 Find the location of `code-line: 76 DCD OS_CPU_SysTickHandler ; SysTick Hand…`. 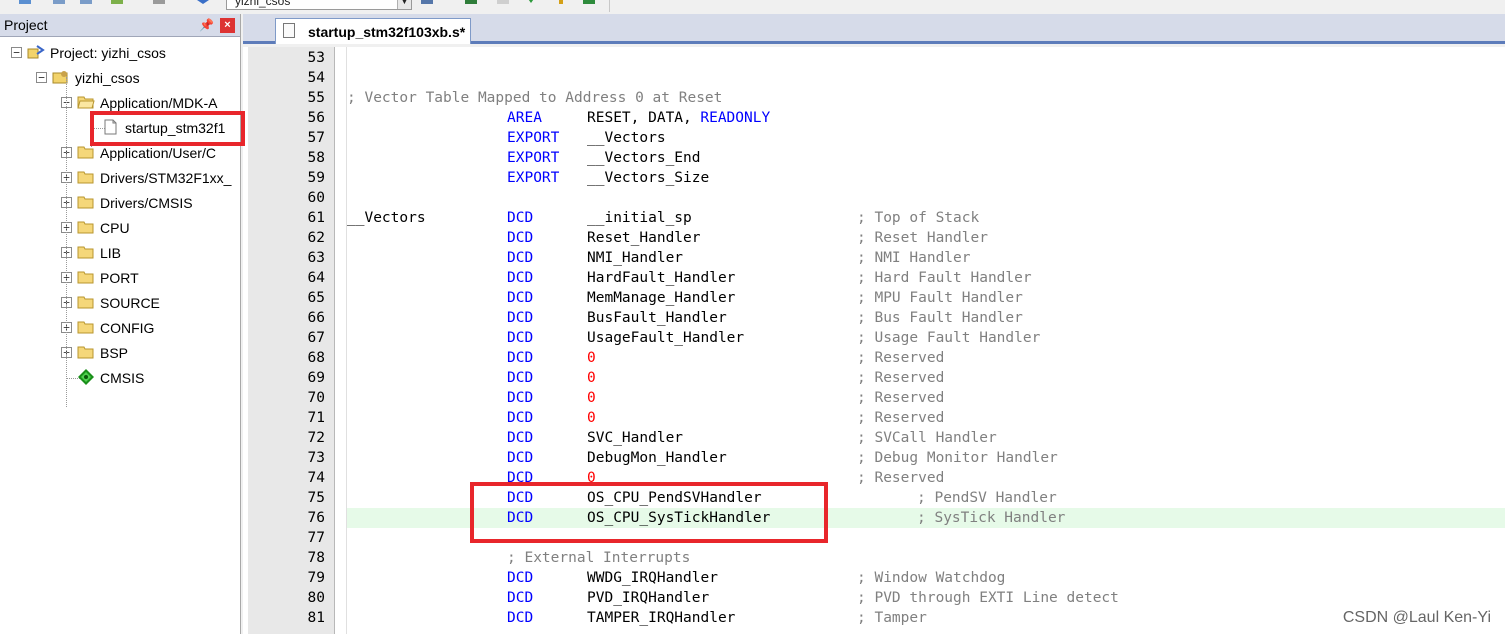

code-line: 76 DCD OS_CPU_SysTickHandler ; SysTick Hand… is located at coordinates (874, 518).